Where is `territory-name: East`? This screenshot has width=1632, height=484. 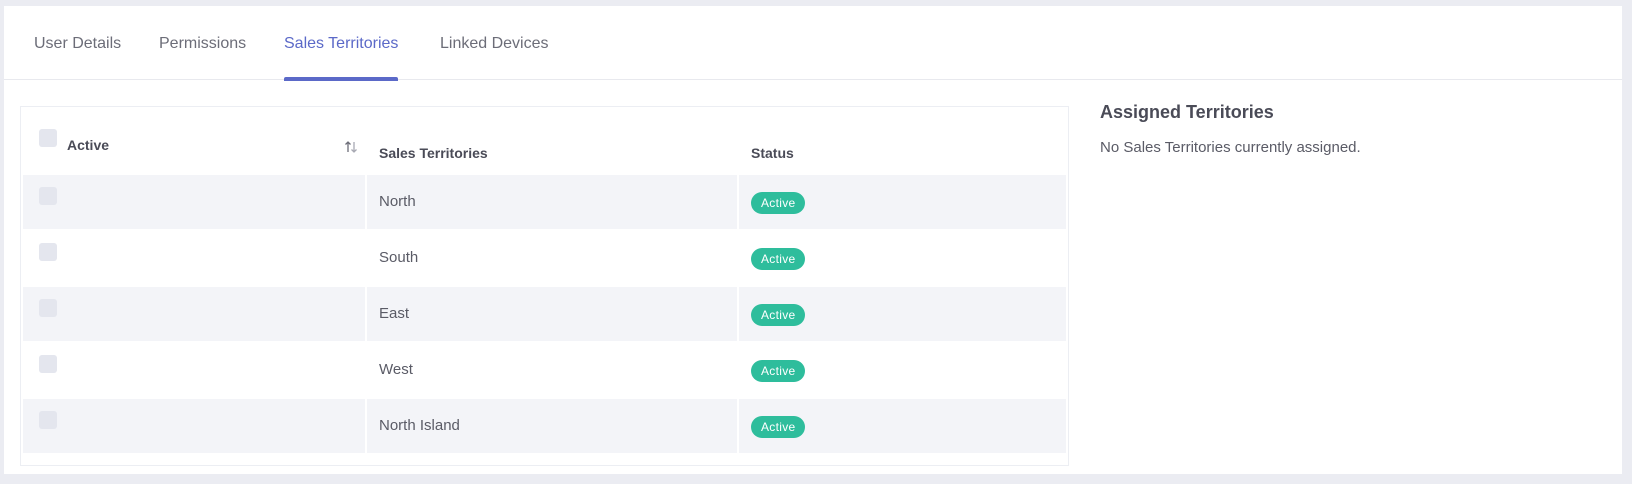
territory-name: East is located at coordinates (394, 313).